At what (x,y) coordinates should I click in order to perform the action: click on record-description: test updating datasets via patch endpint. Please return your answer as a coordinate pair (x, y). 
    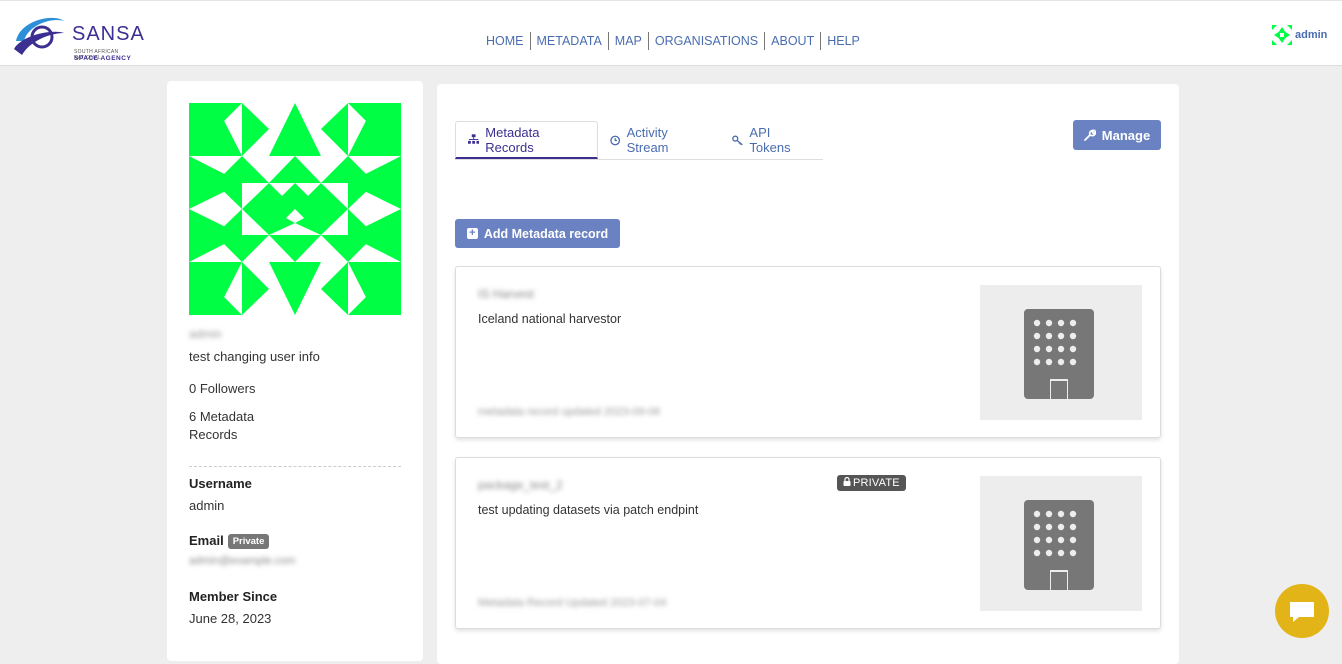
    Looking at the image, I should click on (588, 510).